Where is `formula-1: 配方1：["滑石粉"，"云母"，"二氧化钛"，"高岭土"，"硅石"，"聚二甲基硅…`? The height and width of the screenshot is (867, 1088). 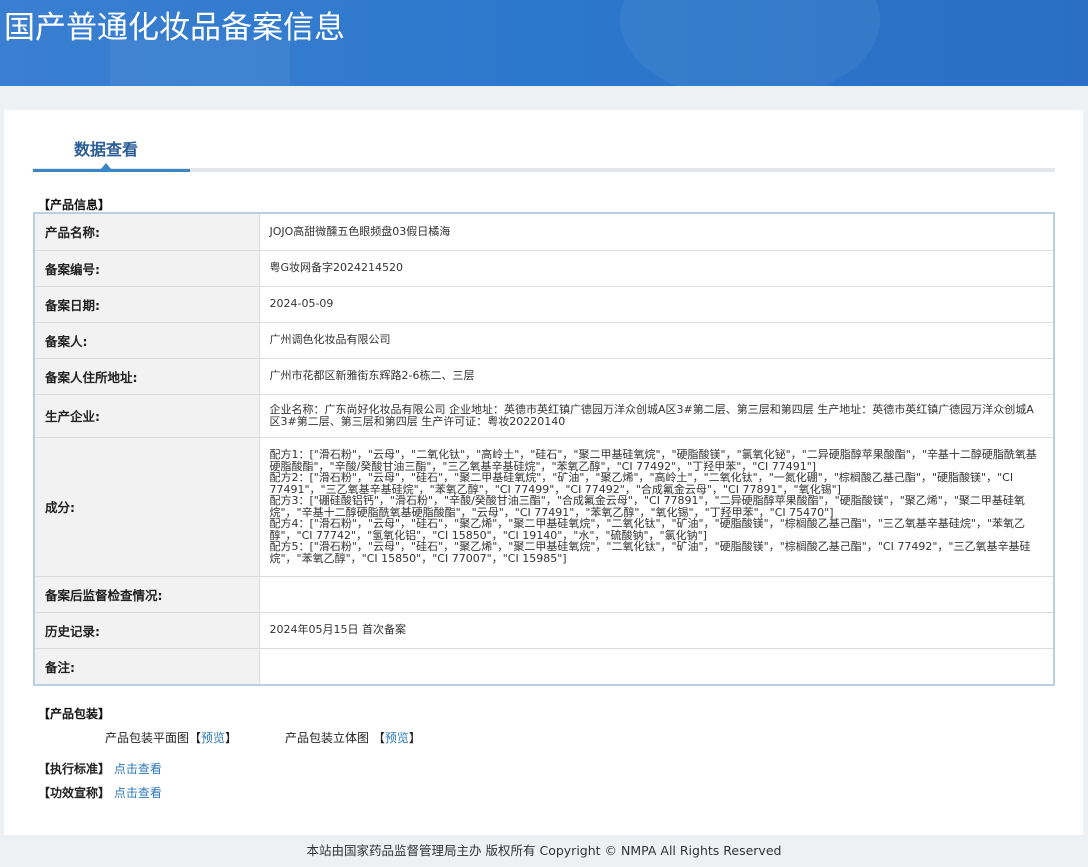 formula-1: 配方1：["滑石粉"，"云母"，"二氧化钛"，"高岭土"，"硅石"，"聚二甲基硅… is located at coordinates (653, 460).